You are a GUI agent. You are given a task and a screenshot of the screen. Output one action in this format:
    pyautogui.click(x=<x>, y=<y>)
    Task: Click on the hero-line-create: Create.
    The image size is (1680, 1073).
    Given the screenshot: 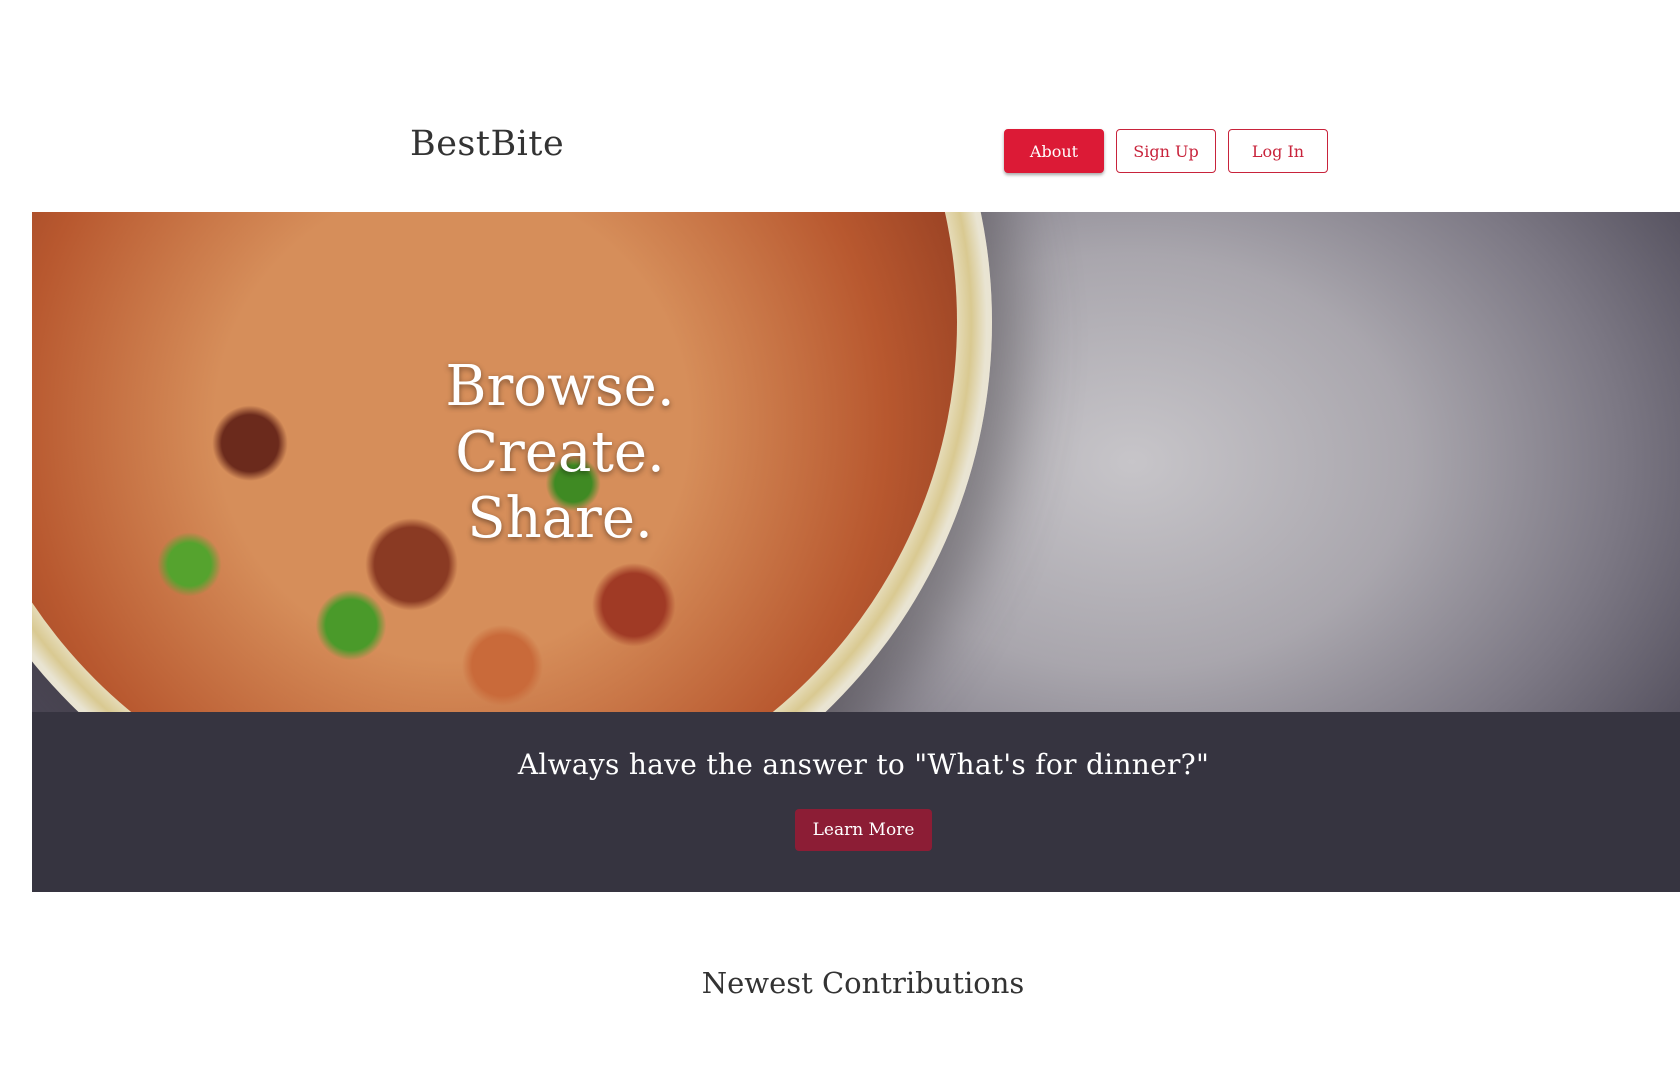 What is the action you would take?
    pyautogui.click(x=560, y=452)
    